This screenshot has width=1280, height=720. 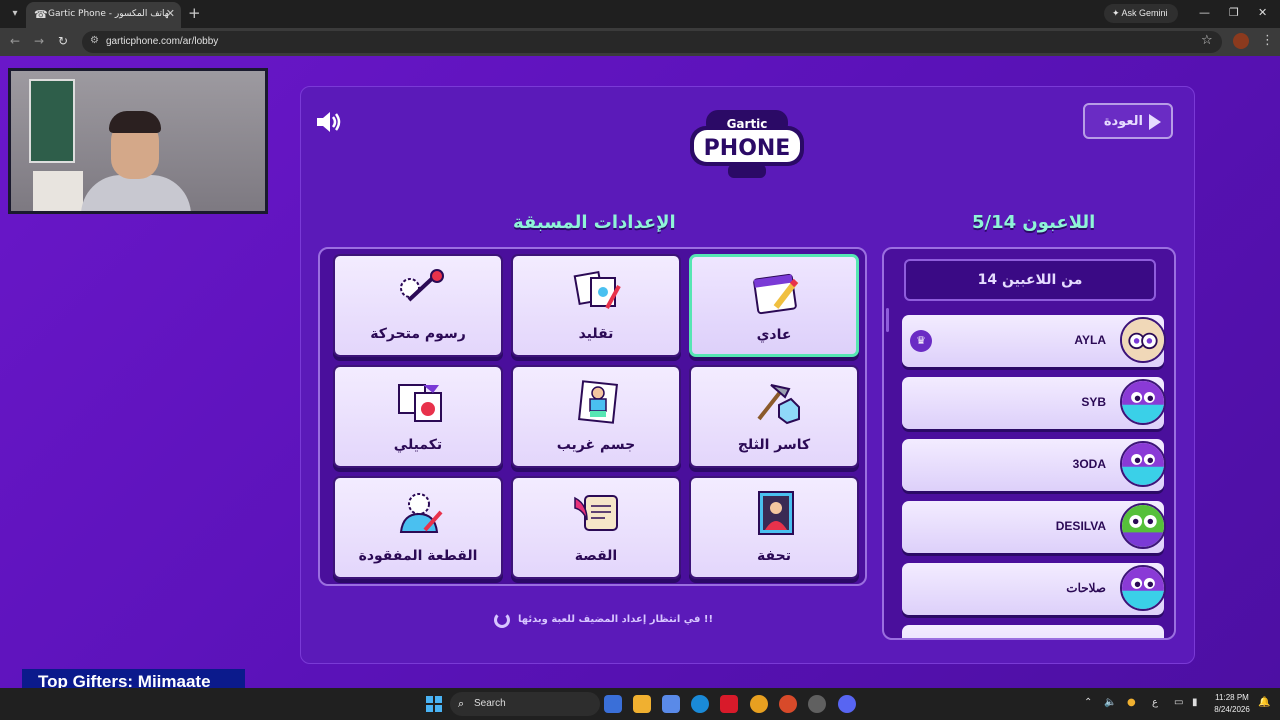 I want to click on preset-label: تكميلي, so click(x=418, y=445).